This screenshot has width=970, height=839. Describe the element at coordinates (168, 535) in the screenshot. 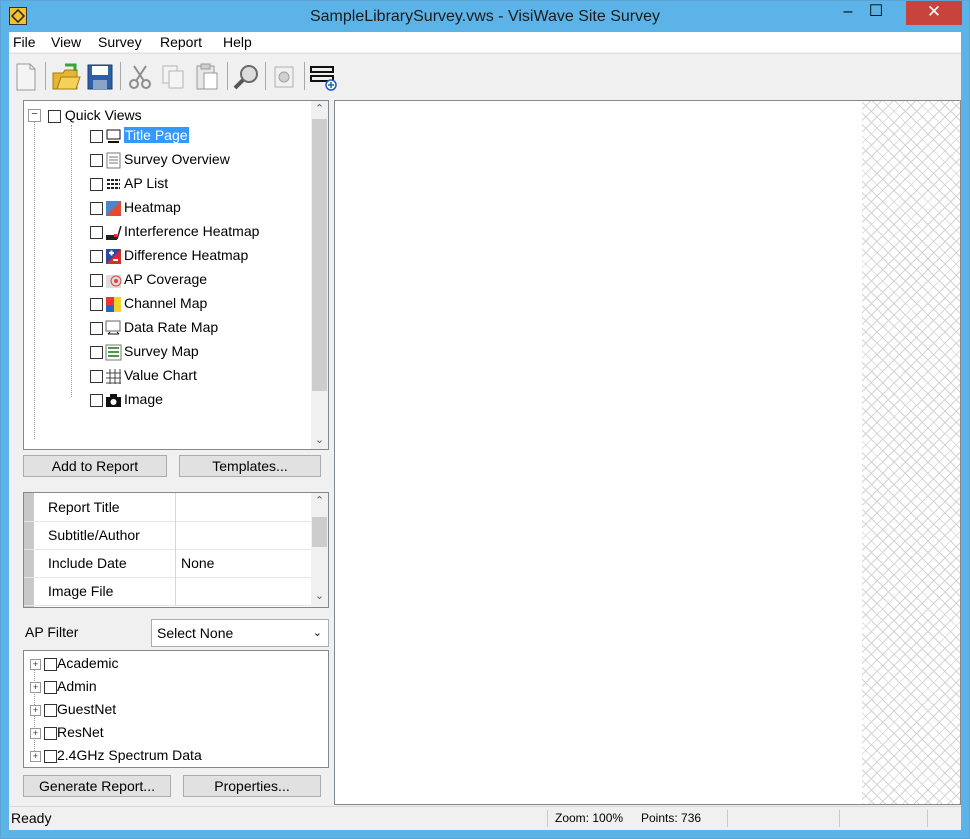

I see `property-row: Subtitle/Author` at that location.